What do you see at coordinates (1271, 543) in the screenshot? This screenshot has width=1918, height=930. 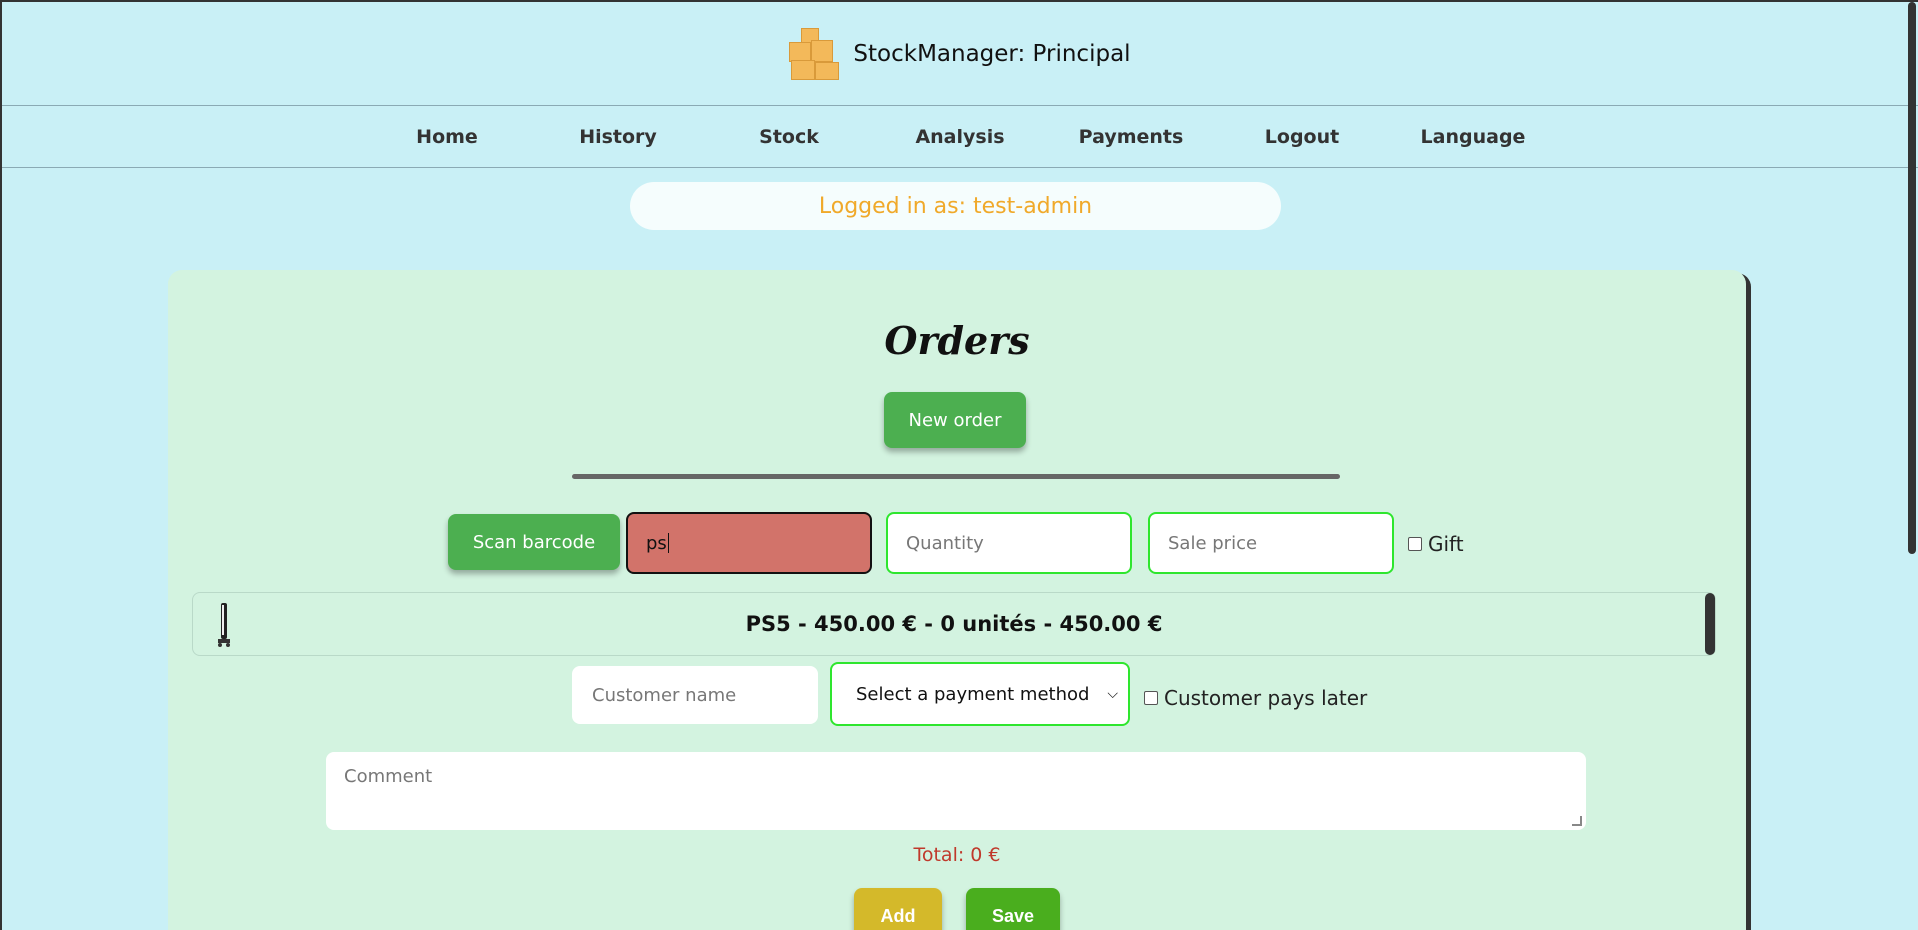 I see `sale-price-input: Sale price` at bounding box center [1271, 543].